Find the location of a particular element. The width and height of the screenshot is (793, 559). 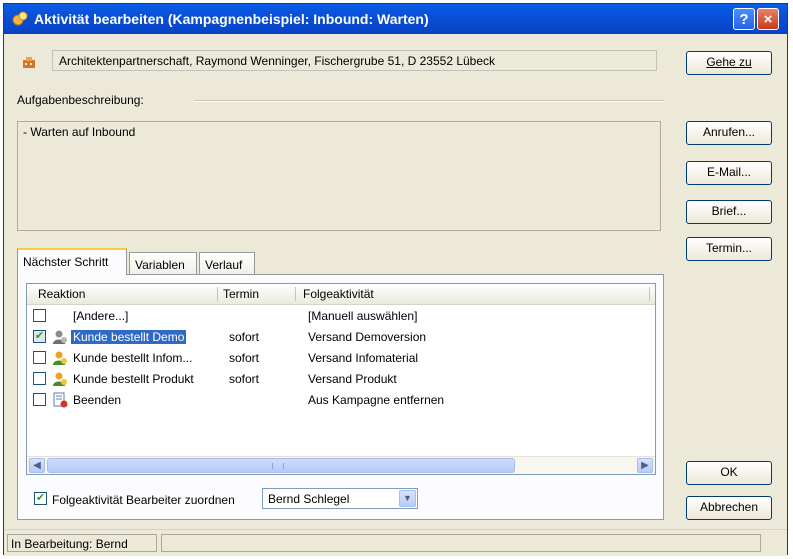

description-label: Aufgabenbeschreibung: is located at coordinates (80, 100).